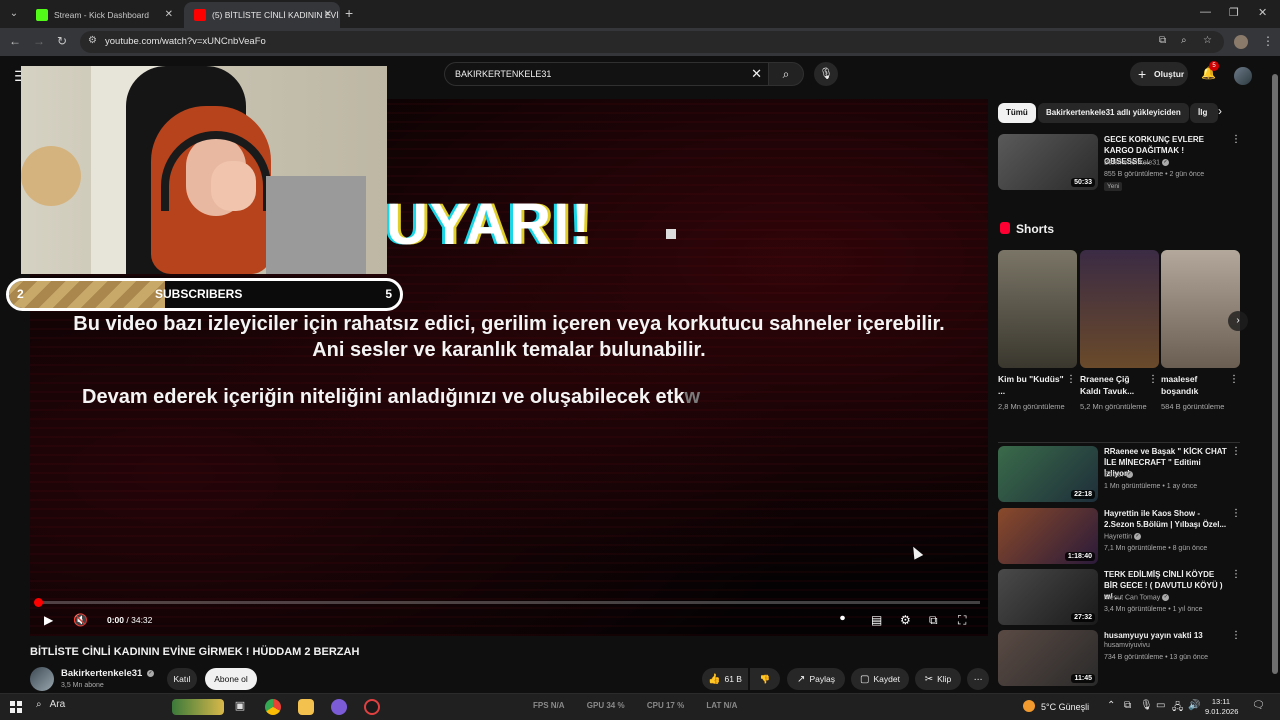 This screenshot has width=1280, height=720. Describe the element at coordinates (1056, 706) in the screenshot. I see `weather-widget: 5°C Güneşli` at that location.